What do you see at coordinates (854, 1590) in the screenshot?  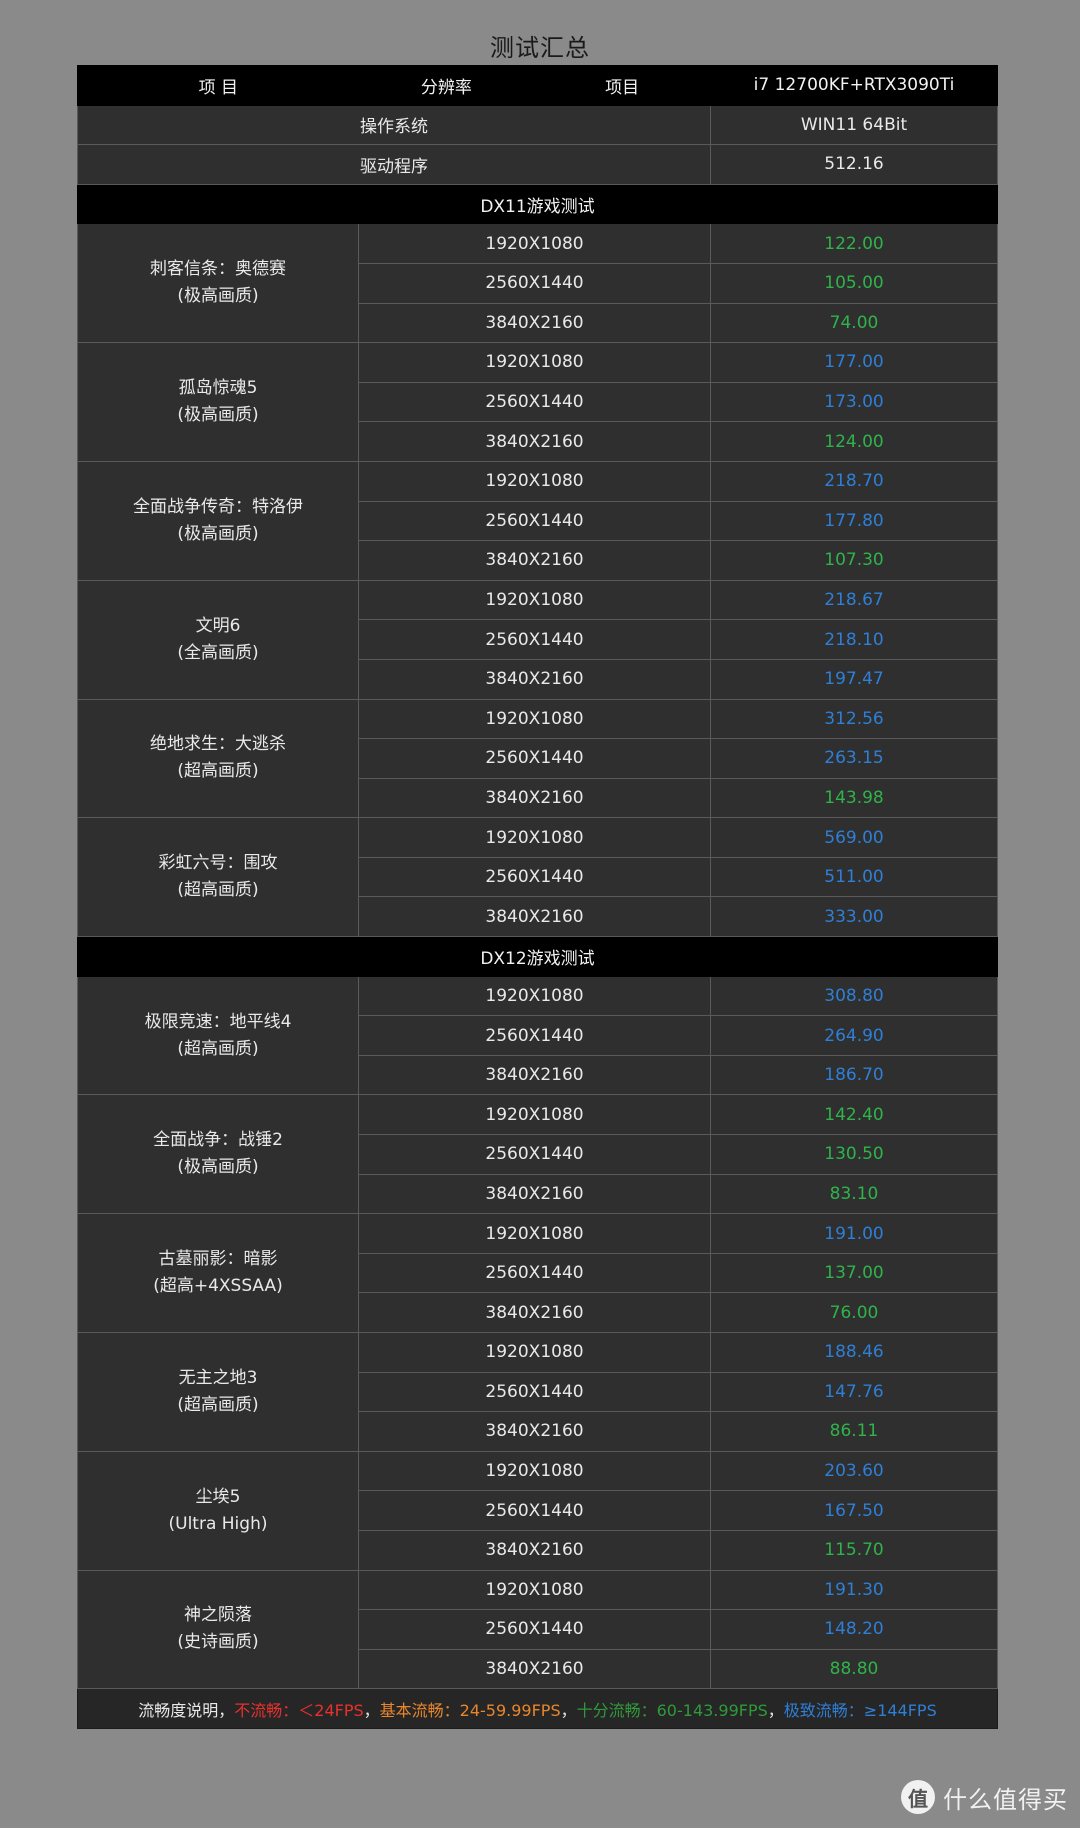 I see `fps-cell: 191.30` at bounding box center [854, 1590].